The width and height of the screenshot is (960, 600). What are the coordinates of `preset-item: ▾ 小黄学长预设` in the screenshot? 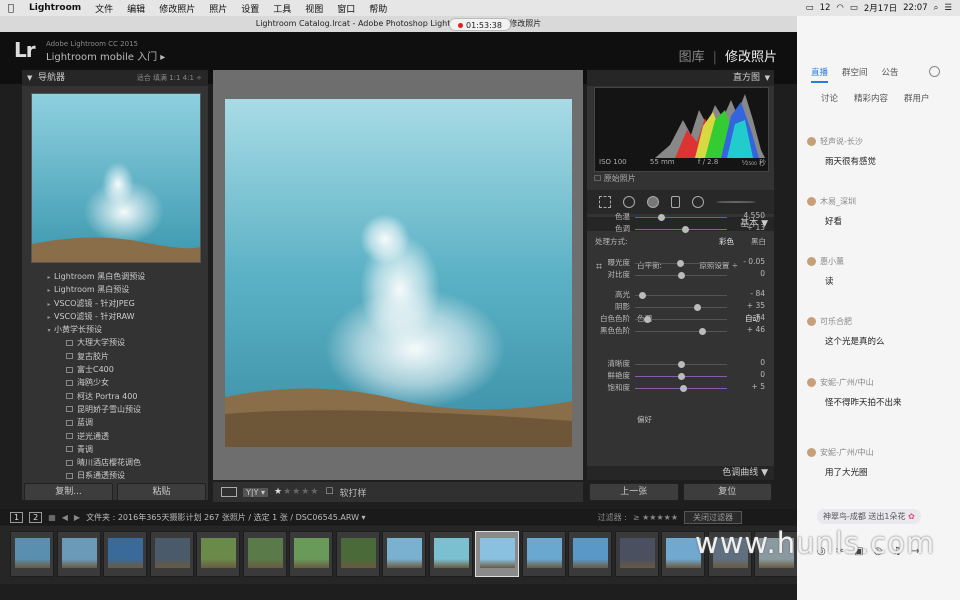 It's located at (115, 329).